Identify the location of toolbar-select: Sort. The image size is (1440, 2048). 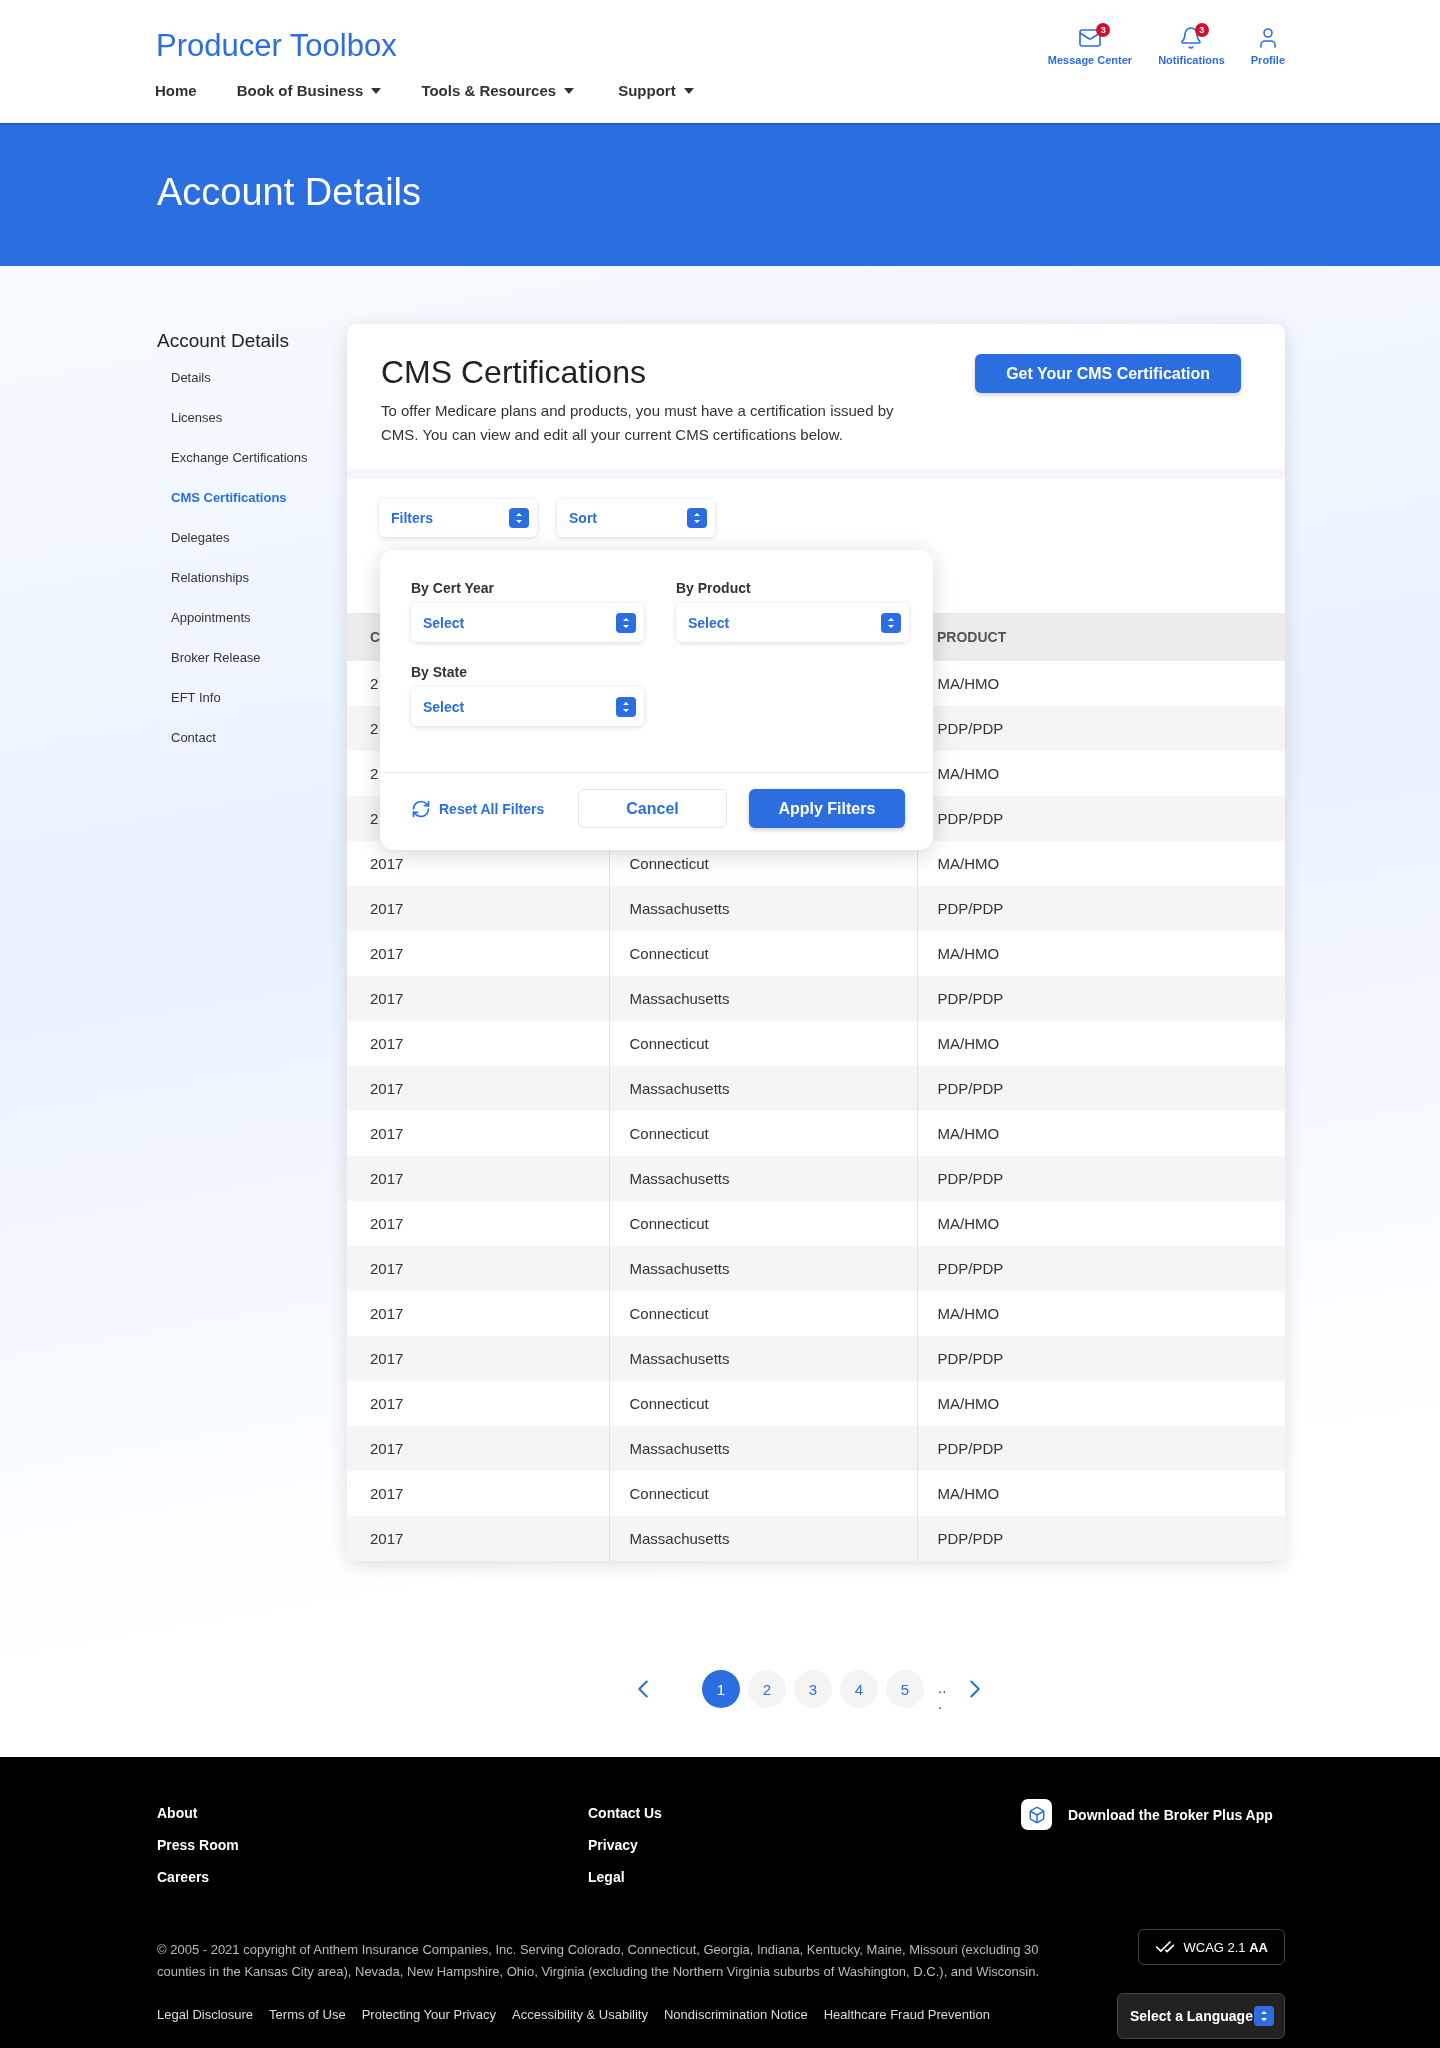
(636, 518).